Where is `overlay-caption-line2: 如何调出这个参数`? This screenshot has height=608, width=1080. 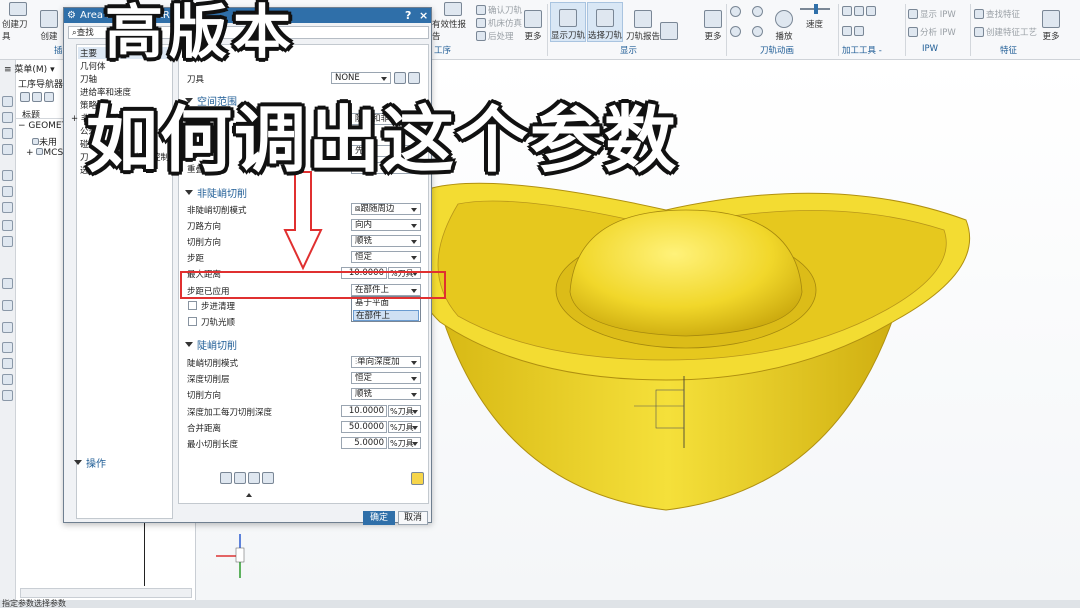 overlay-caption-line2: 如何调出这个参数 is located at coordinates (382, 139).